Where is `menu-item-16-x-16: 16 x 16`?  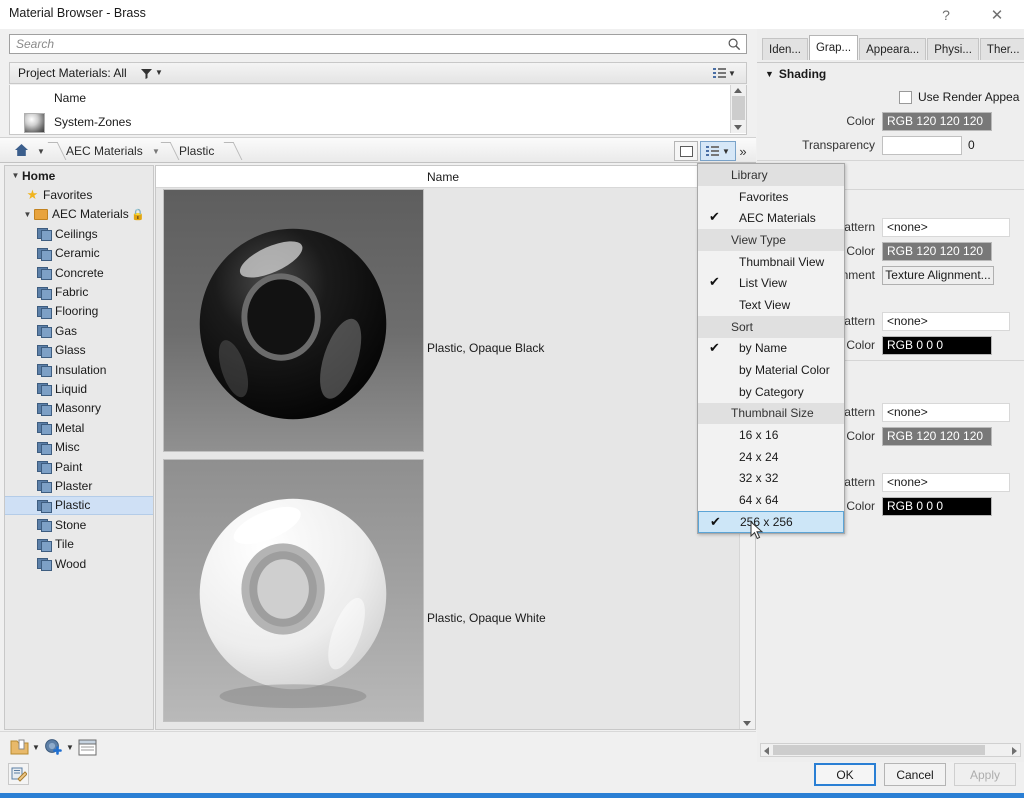
menu-item-16-x-16: 16 x 16 is located at coordinates (771, 435).